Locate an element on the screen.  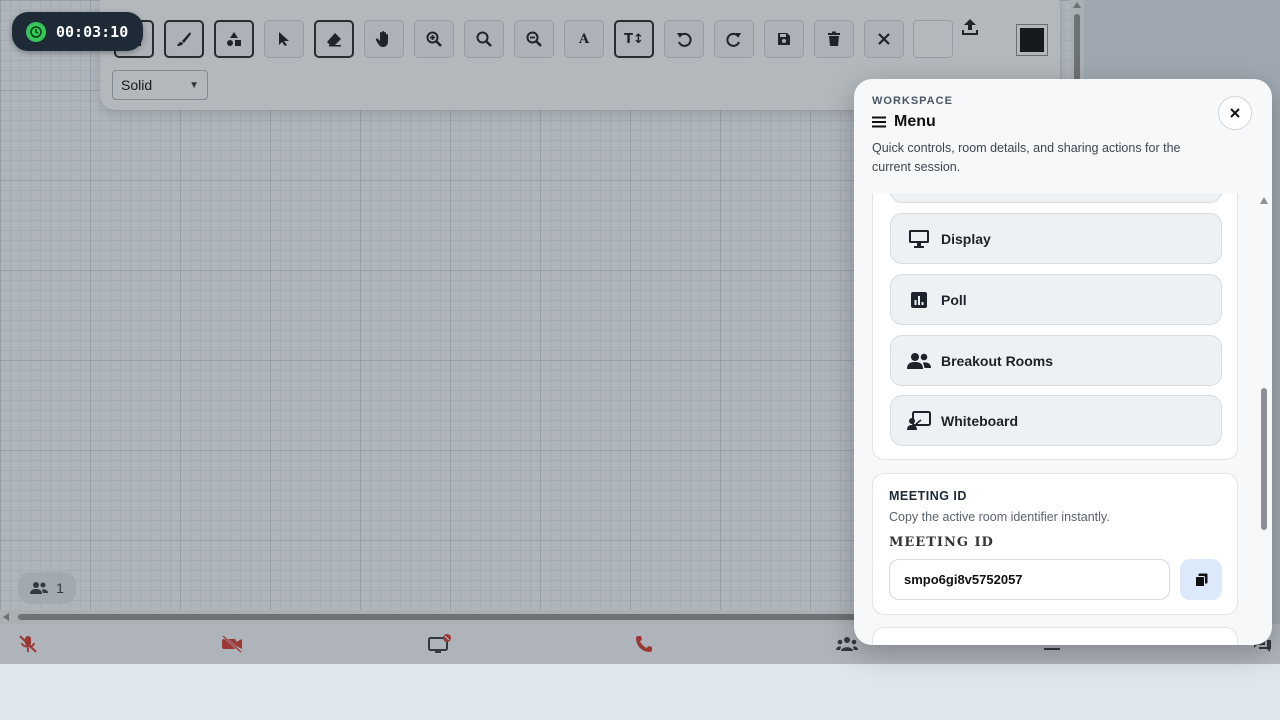
timer-value: 00:03:10 is located at coordinates (92, 31).